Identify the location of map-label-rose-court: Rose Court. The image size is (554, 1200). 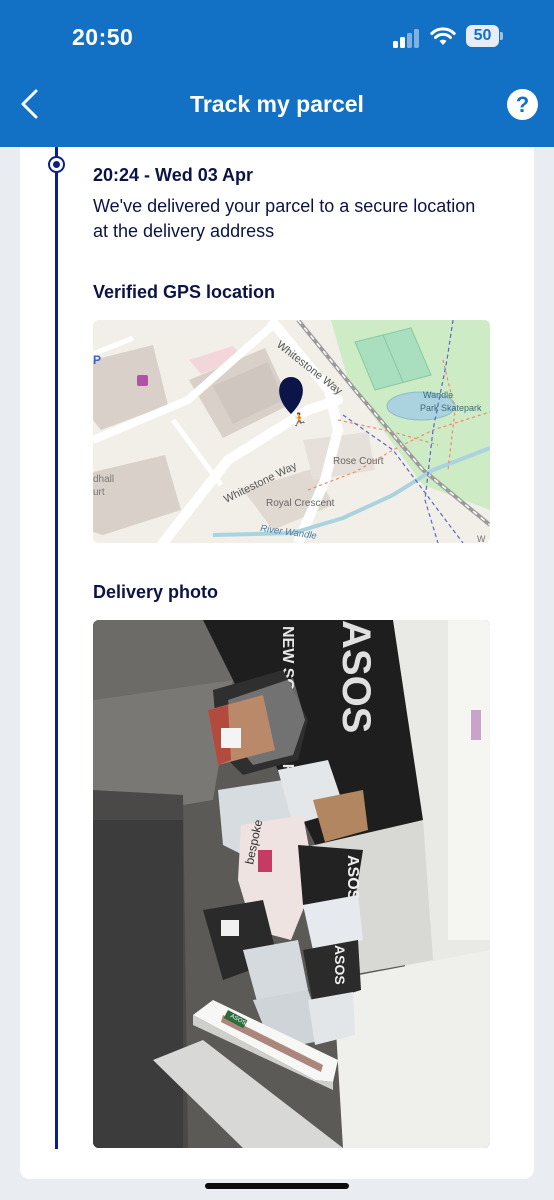
(358, 461).